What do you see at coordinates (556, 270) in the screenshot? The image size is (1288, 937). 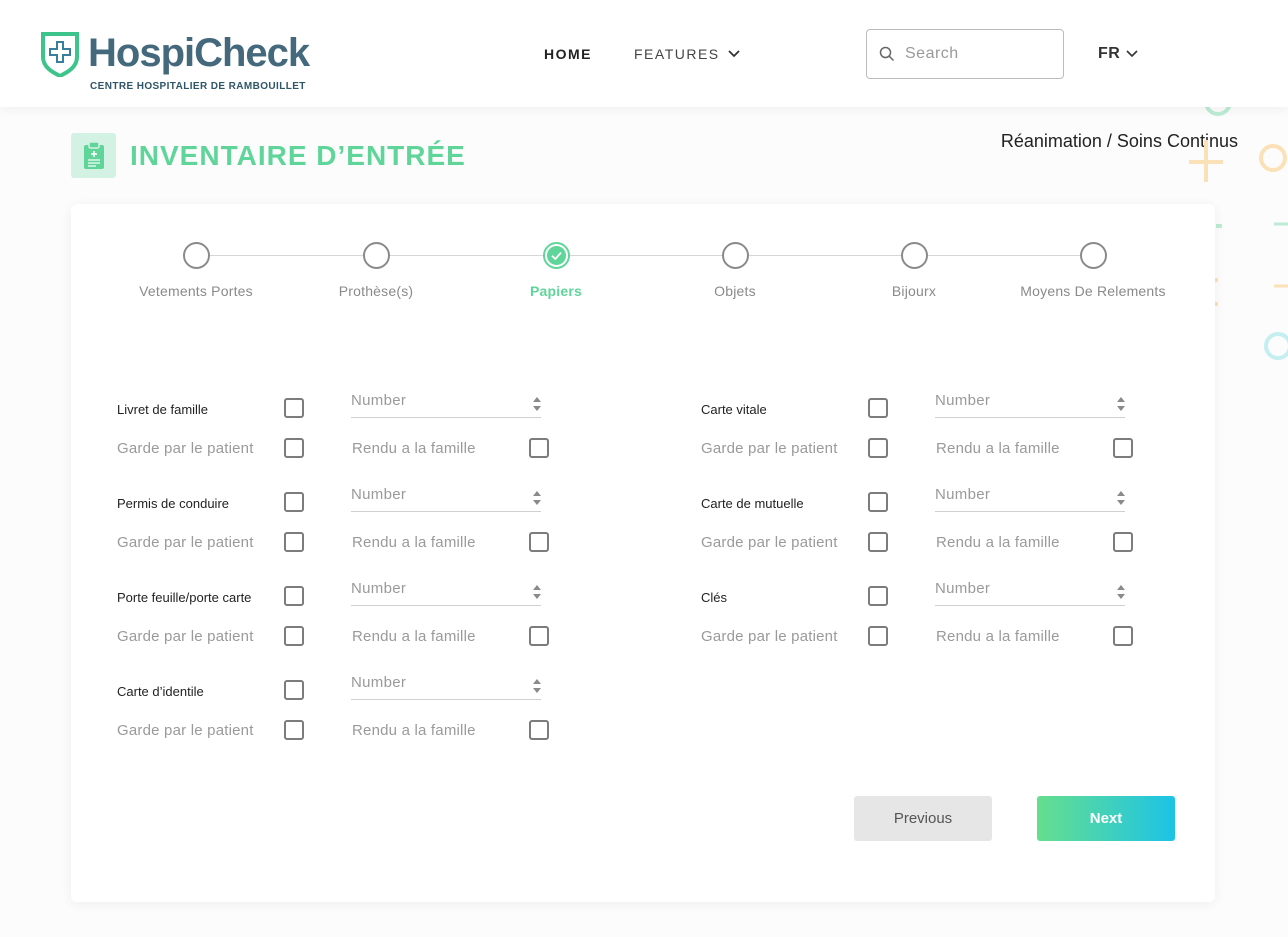 I see `step-papiers: Papiers` at bounding box center [556, 270].